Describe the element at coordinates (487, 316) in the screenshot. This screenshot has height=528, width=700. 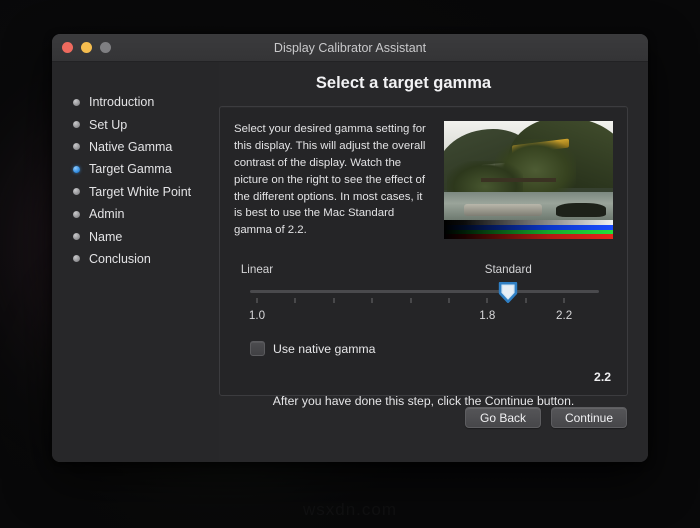
I see `slider-tick-label-1-8: 1.8` at that location.